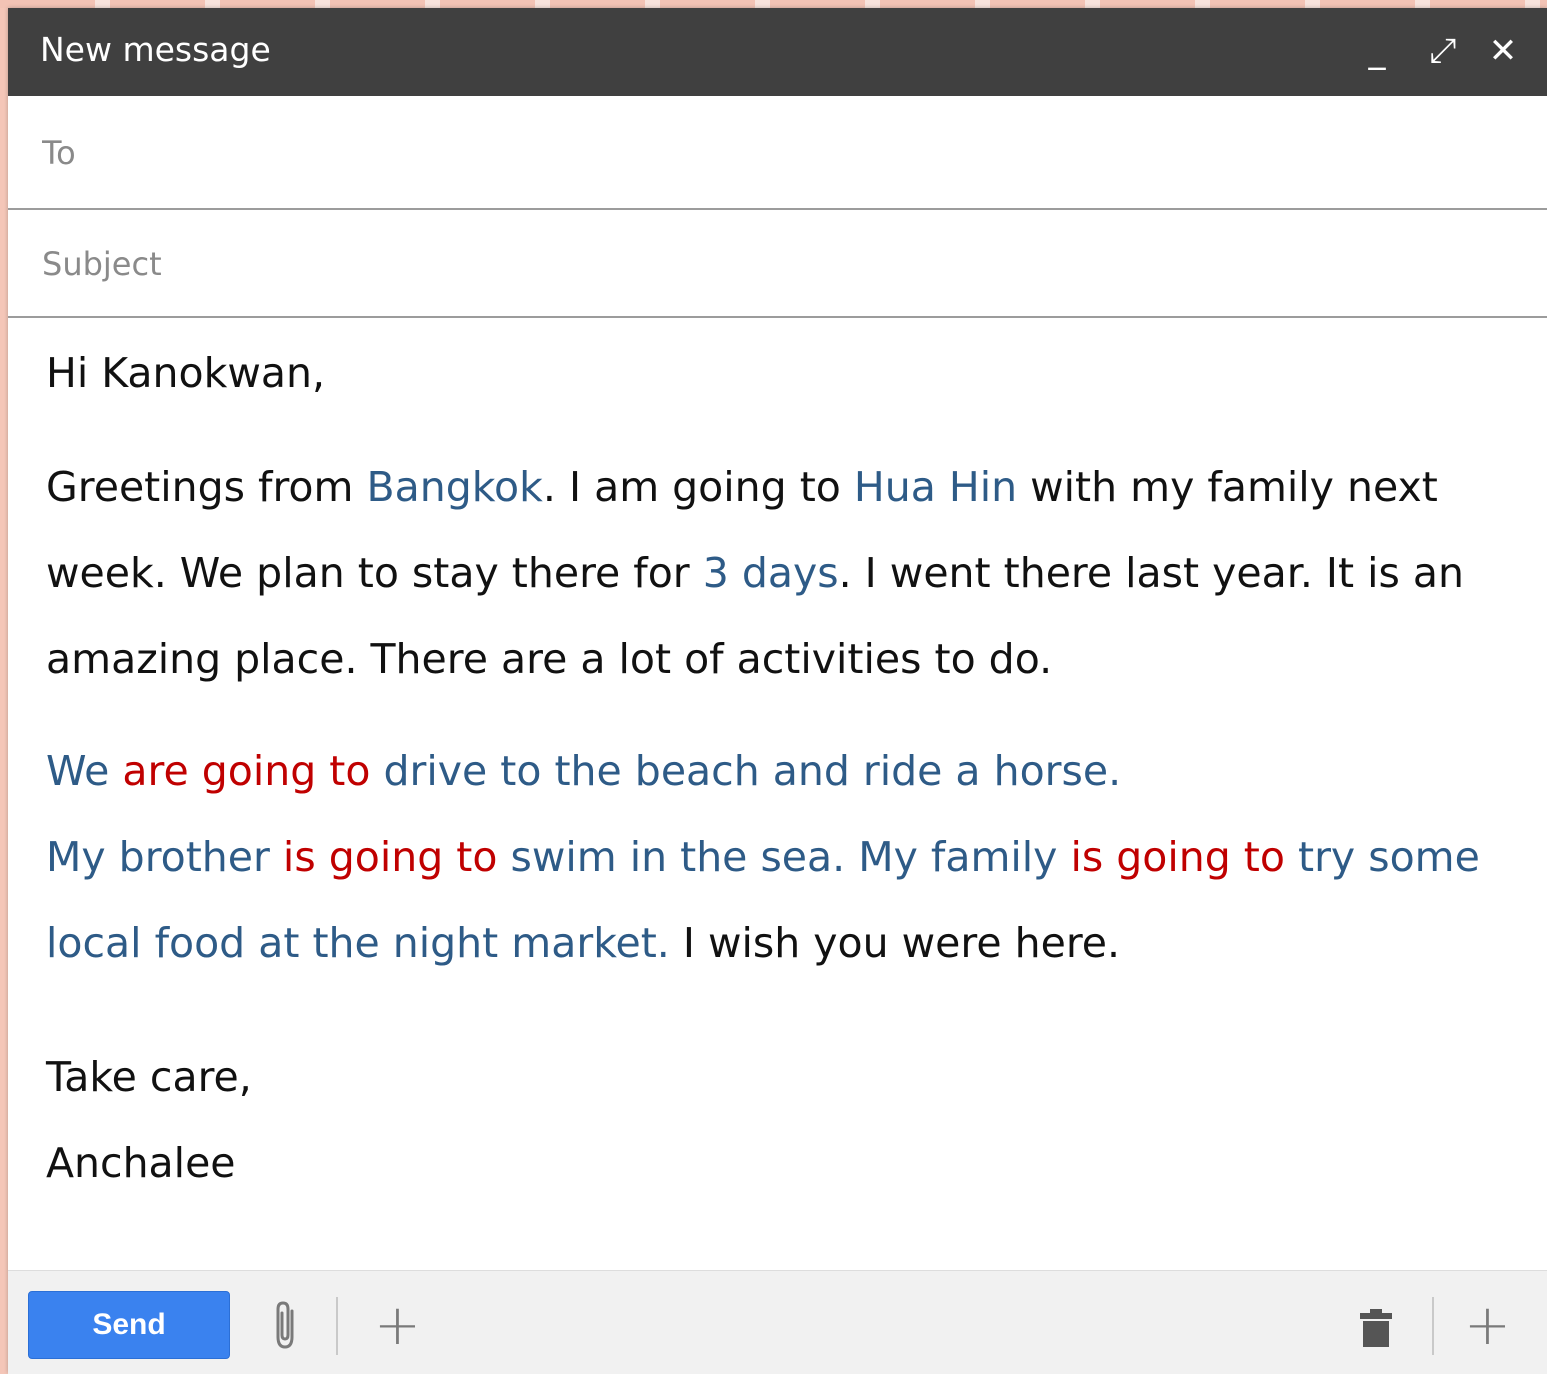  What do you see at coordinates (129, 1325) in the screenshot?
I see `send-button: Send` at bounding box center [129, 1325].